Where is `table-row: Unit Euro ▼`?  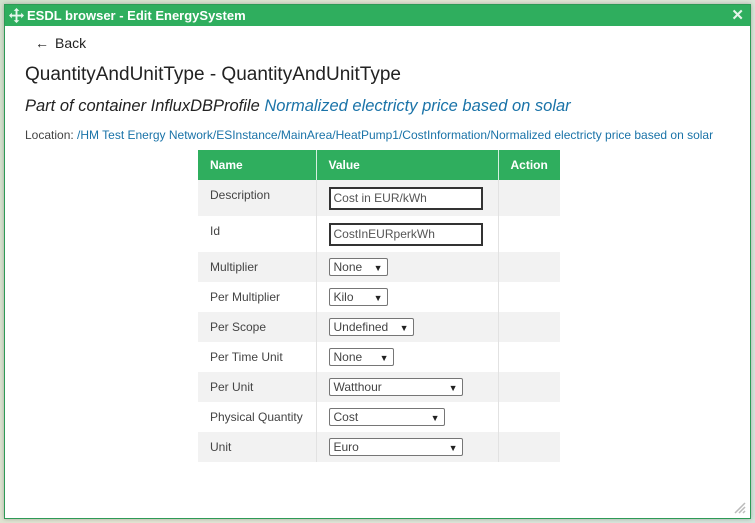
table-row: Unit Euro ▼ is located at coordinates (379, 447).